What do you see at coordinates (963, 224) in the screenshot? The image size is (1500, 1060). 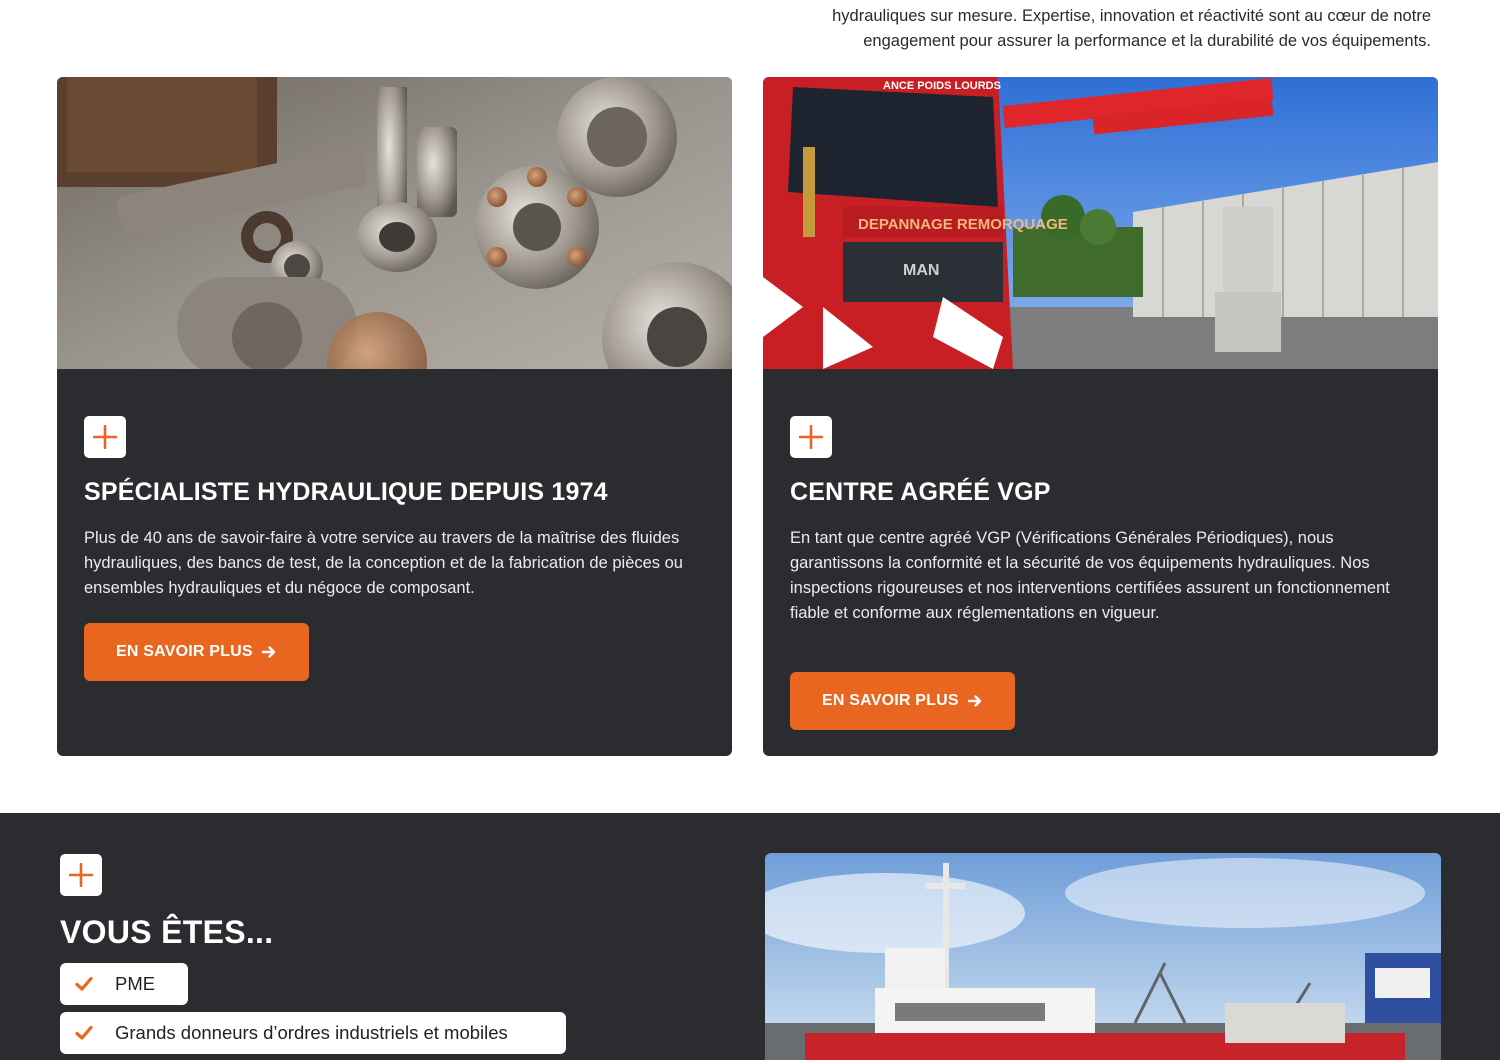 I see `truck-lettering: DEPANNAGE REMORQUAGE` at bounding box center [963, 224].